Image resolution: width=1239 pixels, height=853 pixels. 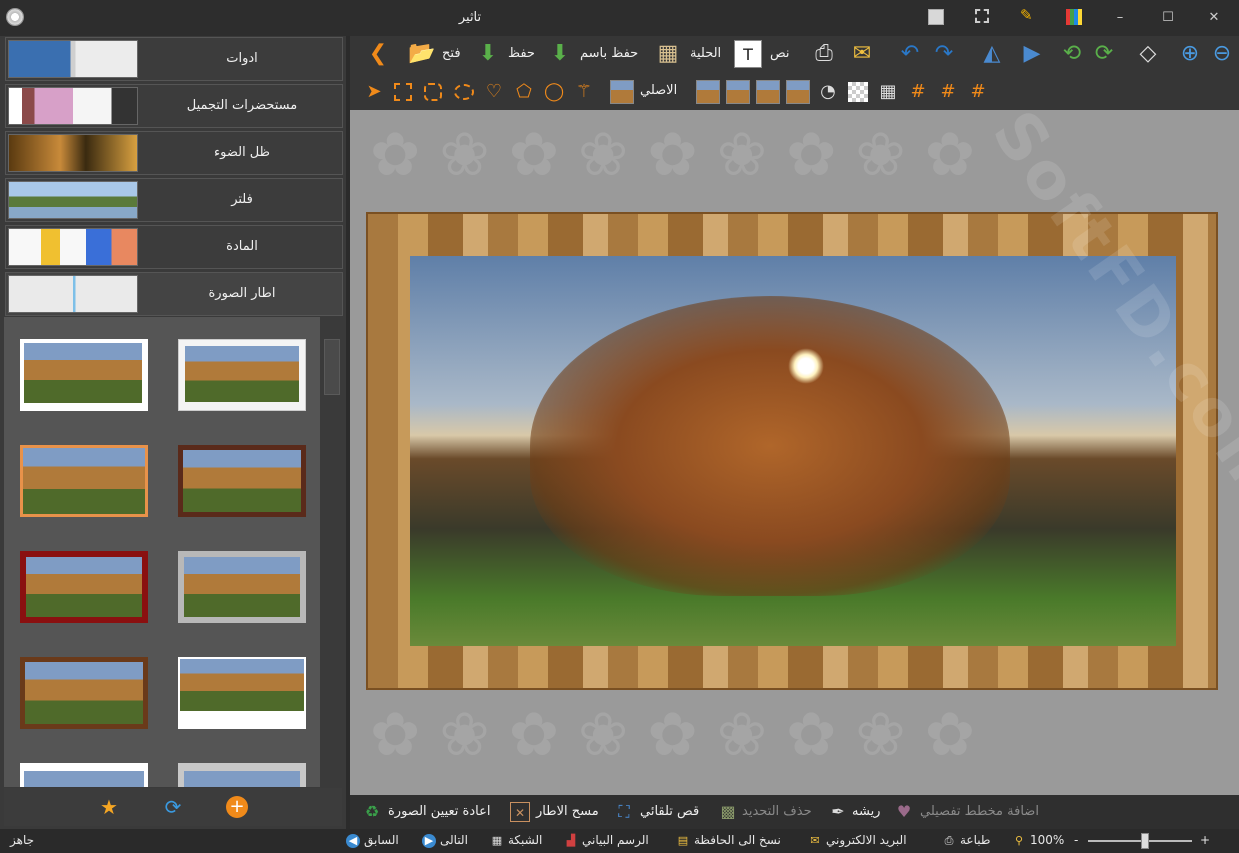 What do you see at coordinates (1120, 18) in the screenshot?
I see `minimize-button: –` at bounding box center [1120, 18].